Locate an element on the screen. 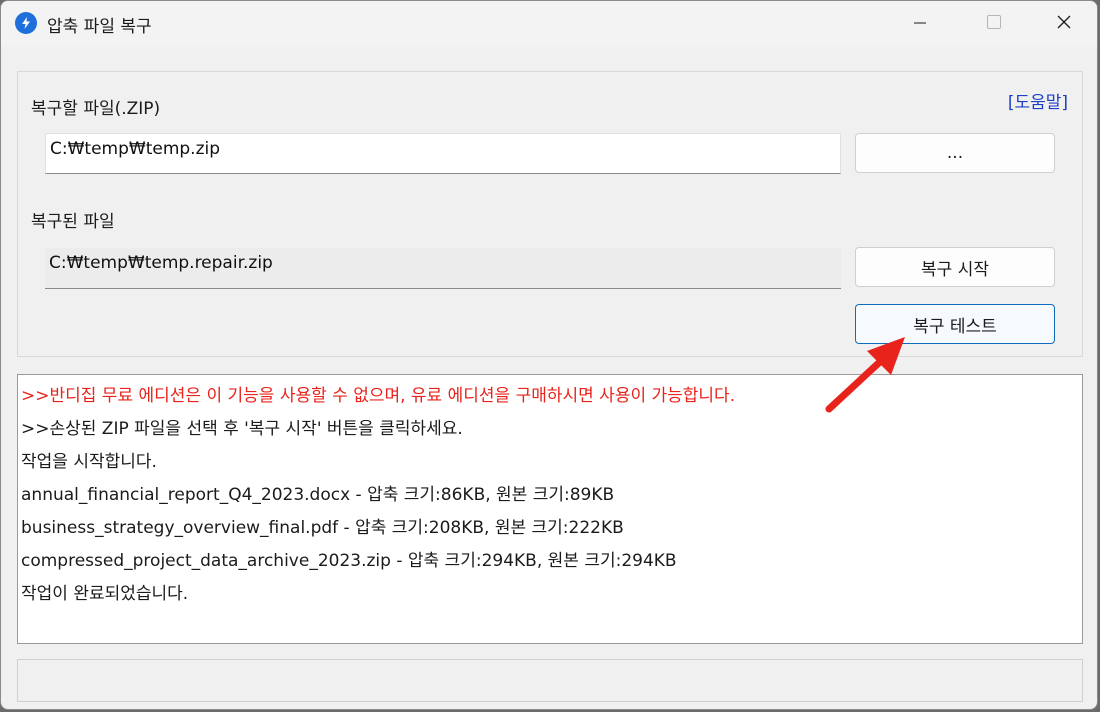 This screenshot has height=712, width=1100. output-file-field: C:₩temp₩temp.repair.zip is located at coordinates (443, 268).